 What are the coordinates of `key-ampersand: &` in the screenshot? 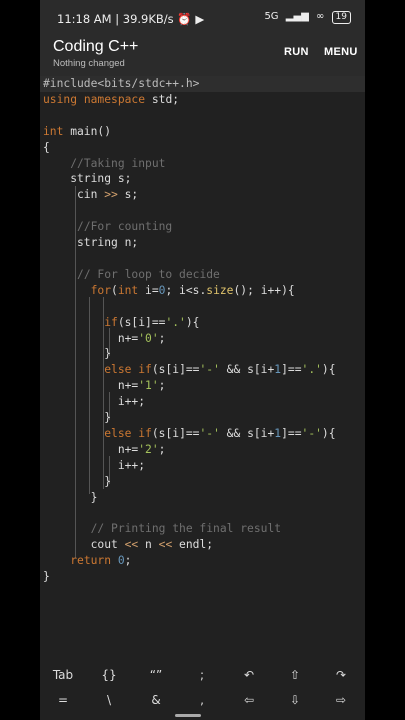 It's located at (155, 700).